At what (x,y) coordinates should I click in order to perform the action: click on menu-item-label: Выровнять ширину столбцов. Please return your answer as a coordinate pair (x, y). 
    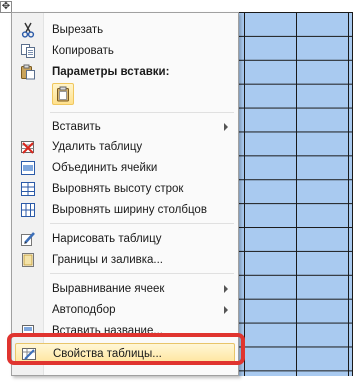
    Looking at the image, I should click on (129, 210).